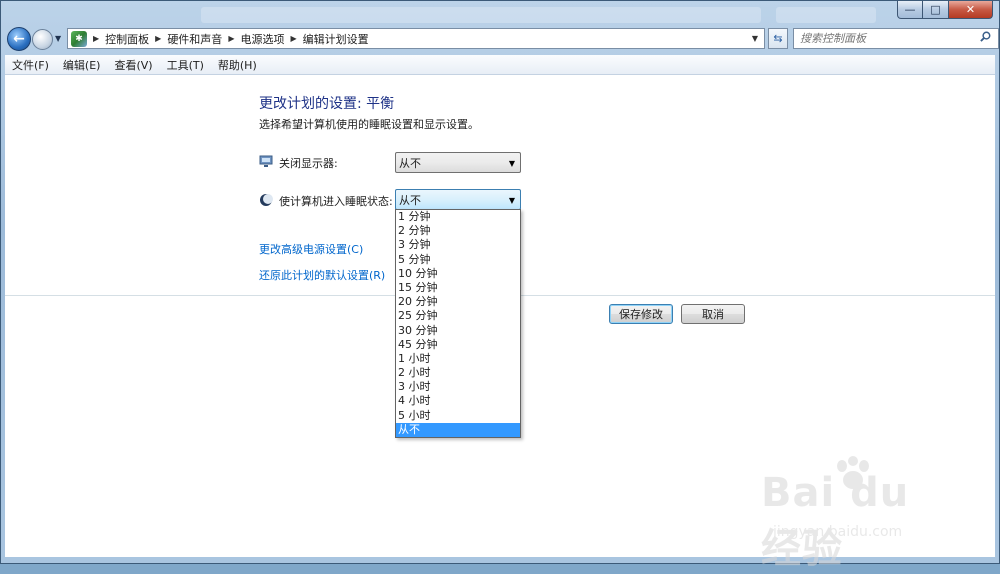 Image resolution: width=1000 pixels, height=574 pixels. Describe the element at coordinates (458, 217) in the screenshot. I see `dropdown-option: 1 分钟` at that location.